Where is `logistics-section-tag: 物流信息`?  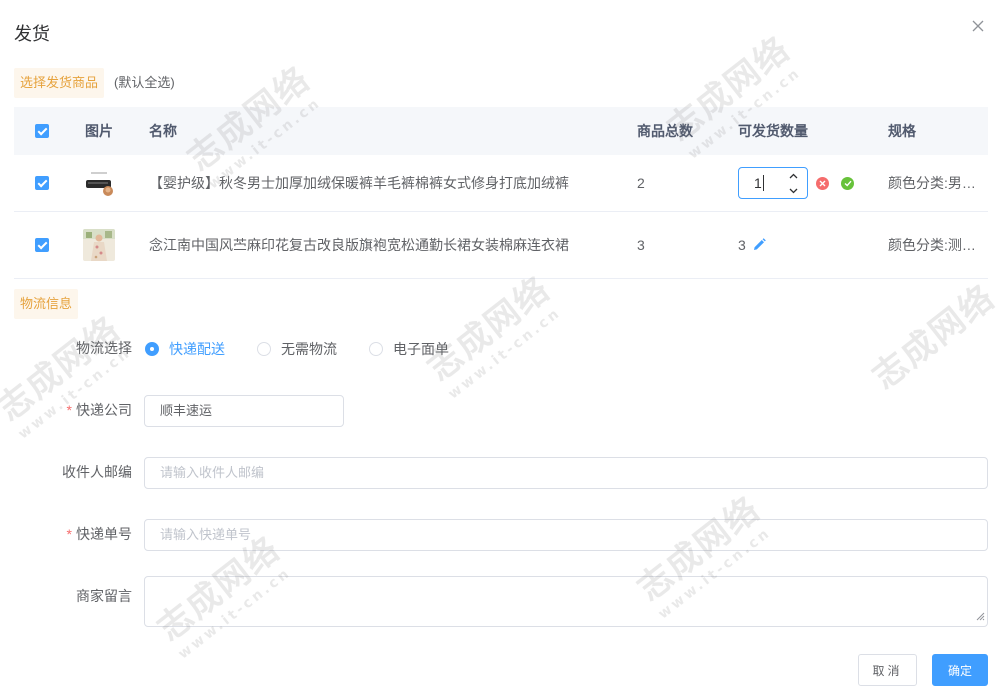 logistics-section-tag: 物流信息 is located at coordinates (46, 304).